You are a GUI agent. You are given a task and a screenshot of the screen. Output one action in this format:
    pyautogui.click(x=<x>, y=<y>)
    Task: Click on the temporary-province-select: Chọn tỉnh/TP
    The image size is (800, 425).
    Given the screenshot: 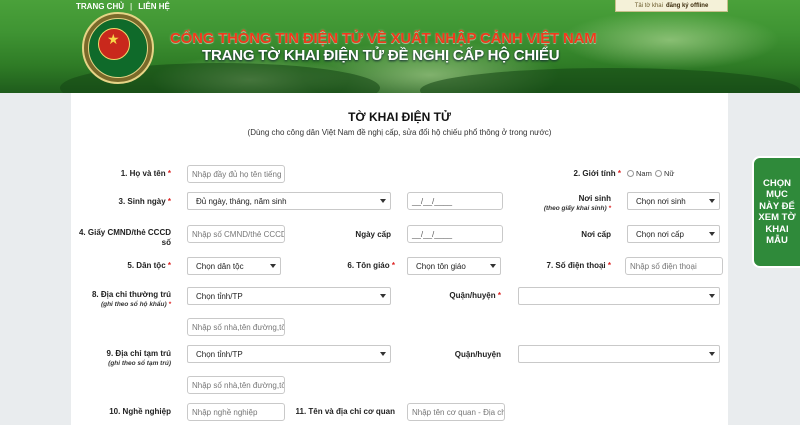 What is the action you would take?
    pyautogui.click(x=289, y=354)
    